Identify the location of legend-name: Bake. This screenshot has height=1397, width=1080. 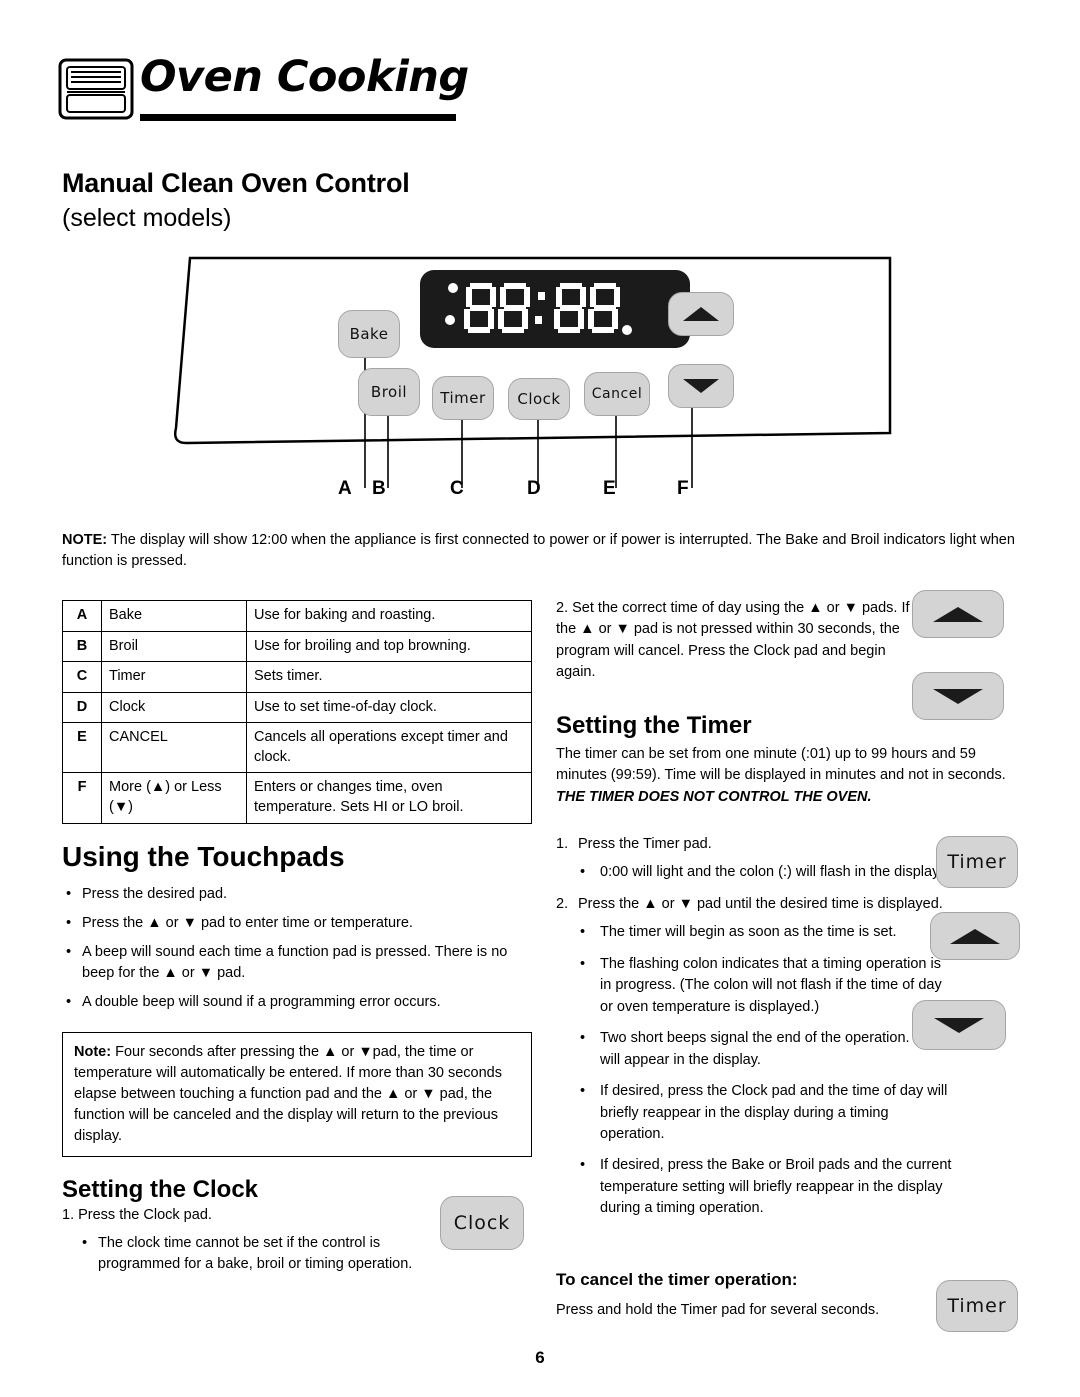
(174, 616).